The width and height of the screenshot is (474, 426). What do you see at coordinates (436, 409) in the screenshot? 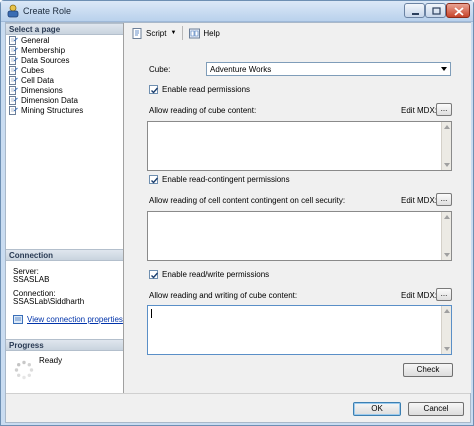
I see `cancel-button: Cancel` at bounding box center [436, 409].